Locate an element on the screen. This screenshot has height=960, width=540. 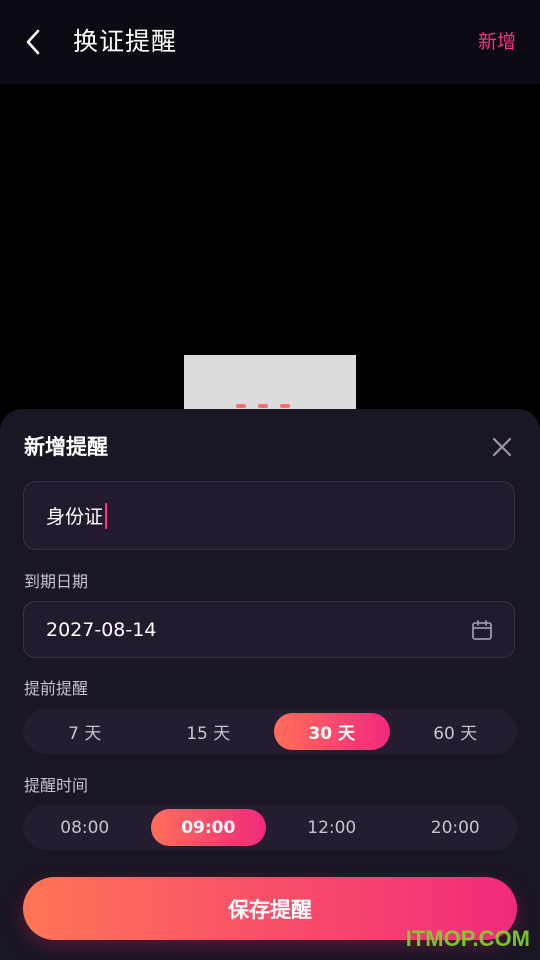
close-icon is located at coordinates (502, 447).